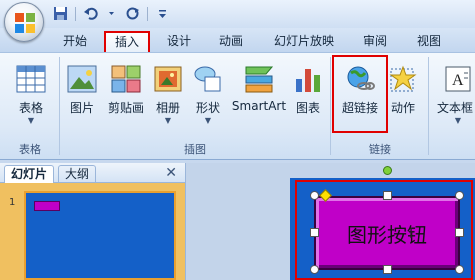  Describe the element at coordinates (126, 76) in the screenshot. I see `clipart-icon` at that location.